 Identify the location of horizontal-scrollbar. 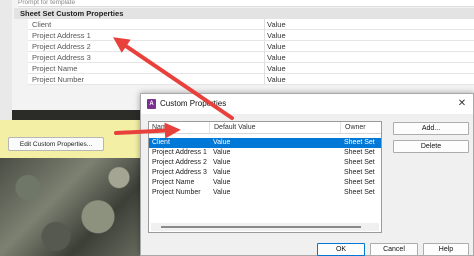
(265, 227).